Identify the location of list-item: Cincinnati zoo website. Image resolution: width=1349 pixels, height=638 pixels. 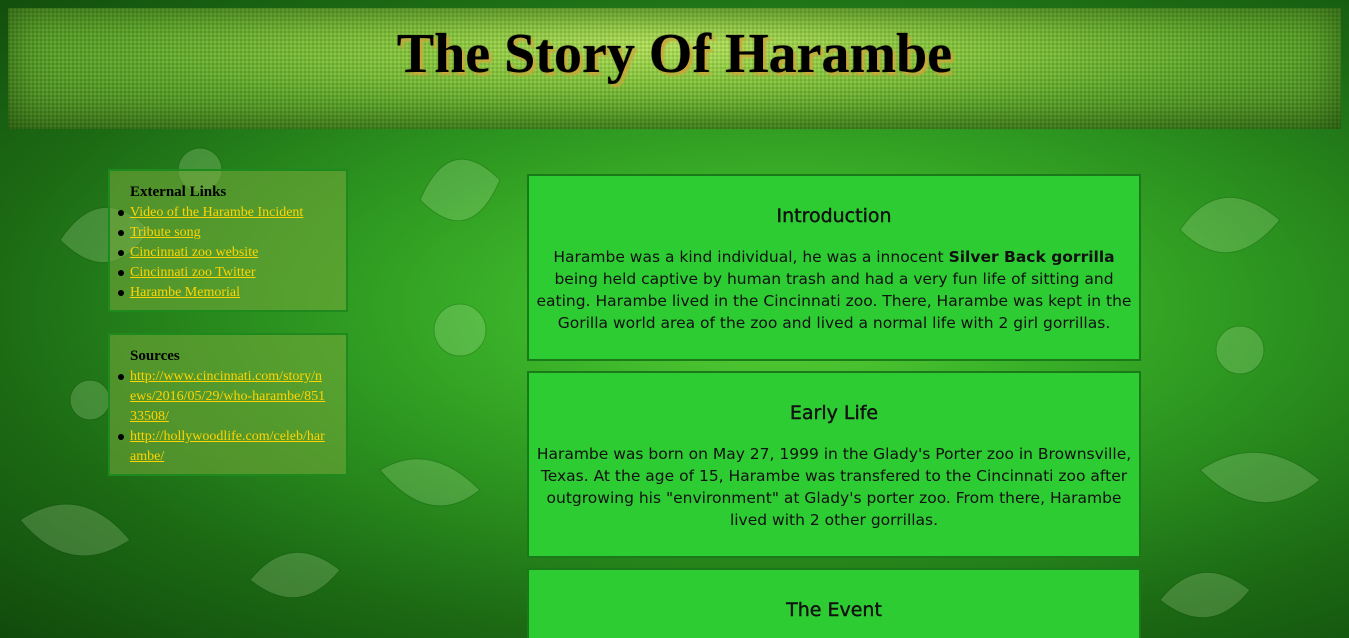
(232, 253).